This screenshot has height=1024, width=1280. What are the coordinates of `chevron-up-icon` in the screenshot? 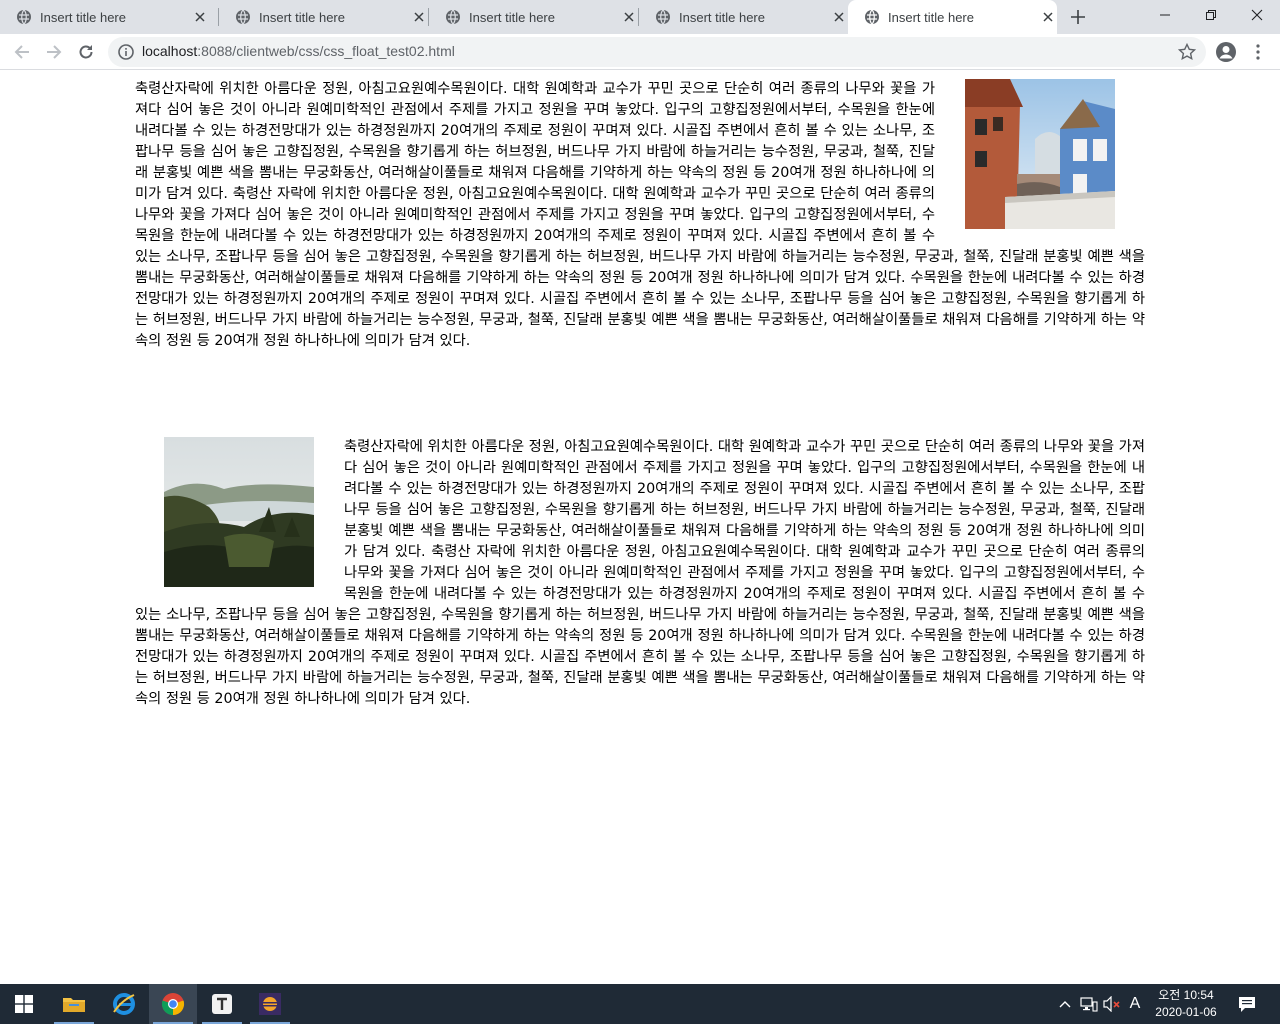 It's located at (1065, 1004).